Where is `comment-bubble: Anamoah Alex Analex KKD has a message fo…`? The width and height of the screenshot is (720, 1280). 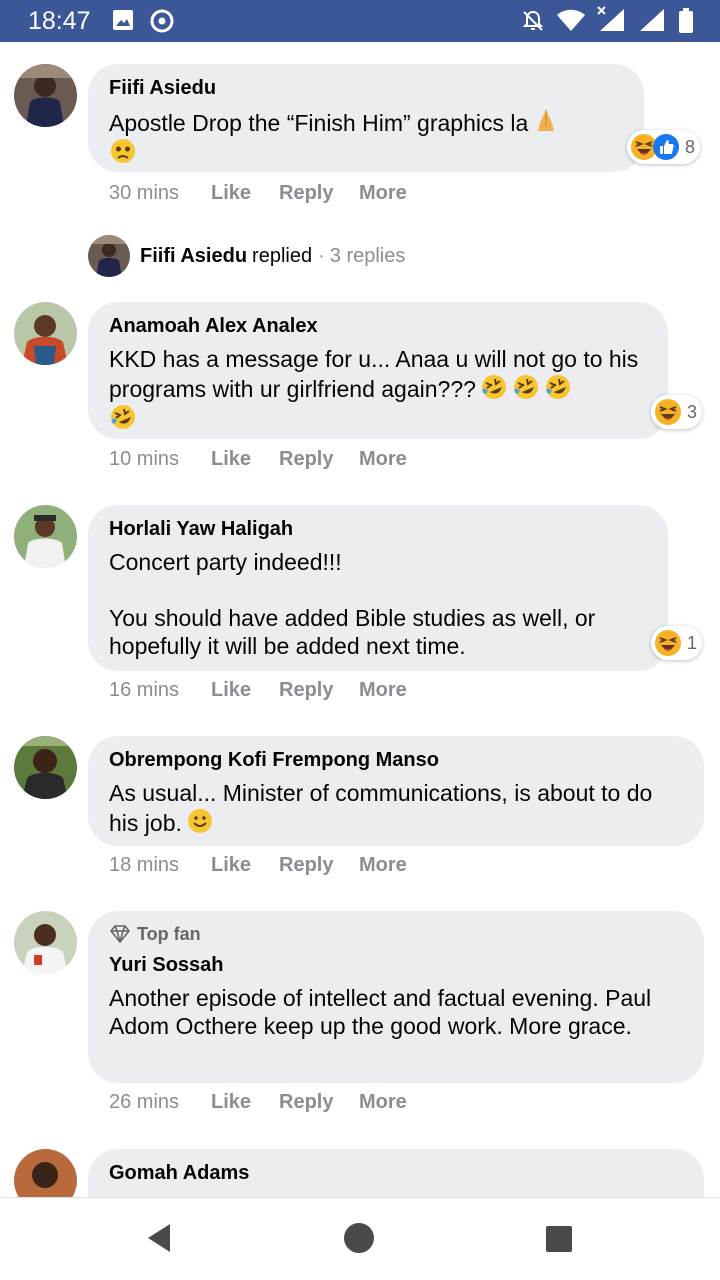
comment-bubble: Anamoah Alex Analex KKD has a message fo… is located at coordinates (378, 370).